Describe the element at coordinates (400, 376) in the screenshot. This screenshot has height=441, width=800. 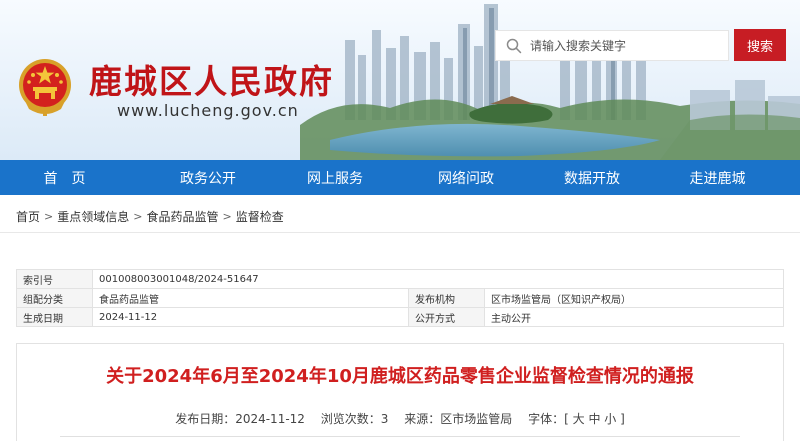
I see `article-title: 关于2024年6月至2024年10月鹿城区药品零售企业监督检查情况的通报` at that location.